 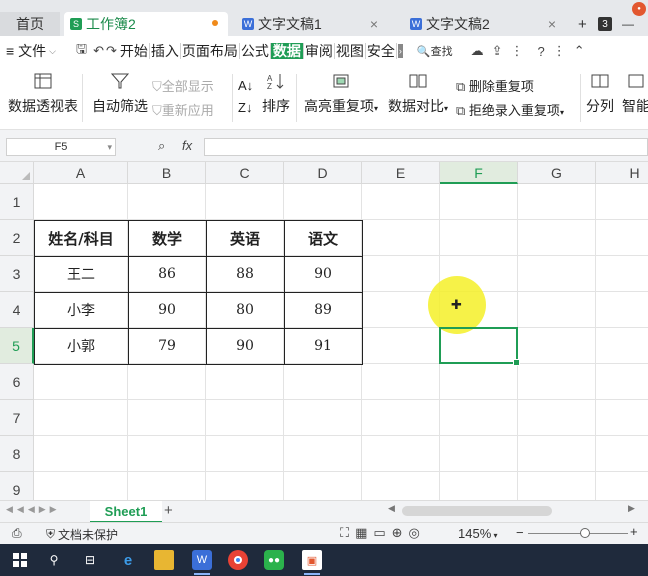 What do you see at coordinates (210, 51) in the screenshot?
I see `menu-item: 页面布局` at bounding box center [210, 51].